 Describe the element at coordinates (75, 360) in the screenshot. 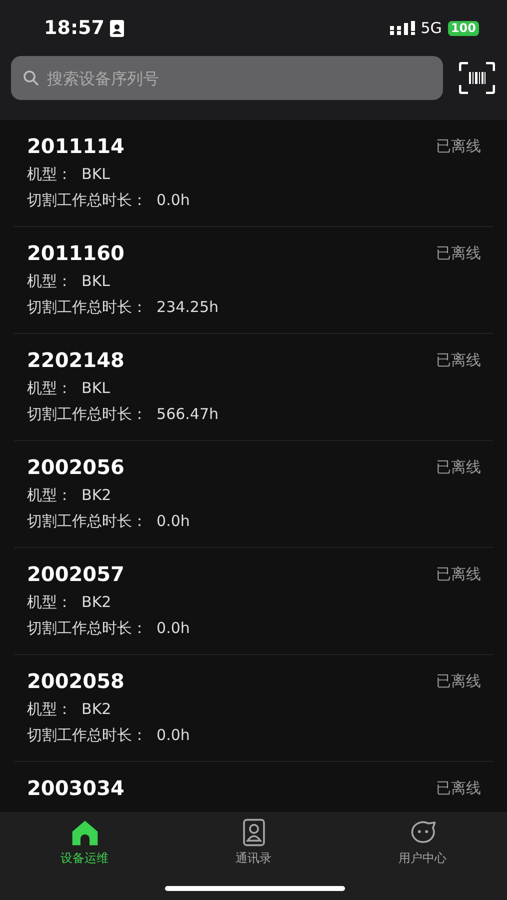

I see `serial-number: 2202148` at that location.